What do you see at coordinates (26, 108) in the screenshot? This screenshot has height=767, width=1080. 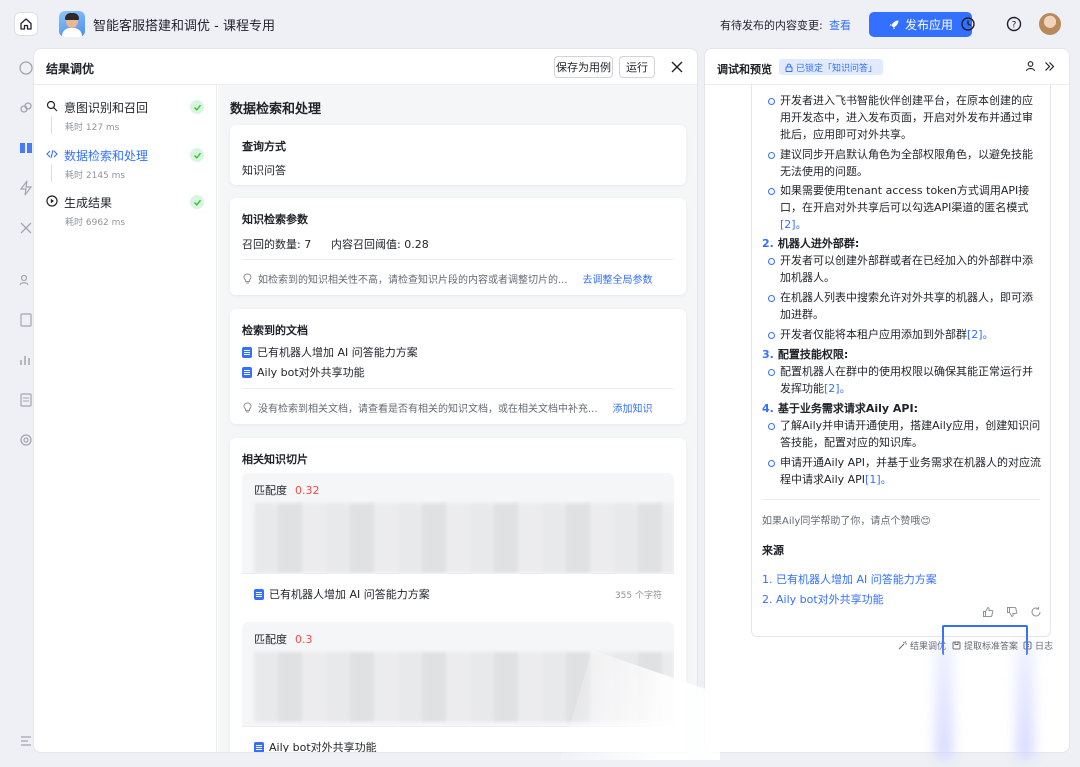 I see `link-icon` at bounding box center [26, 108].